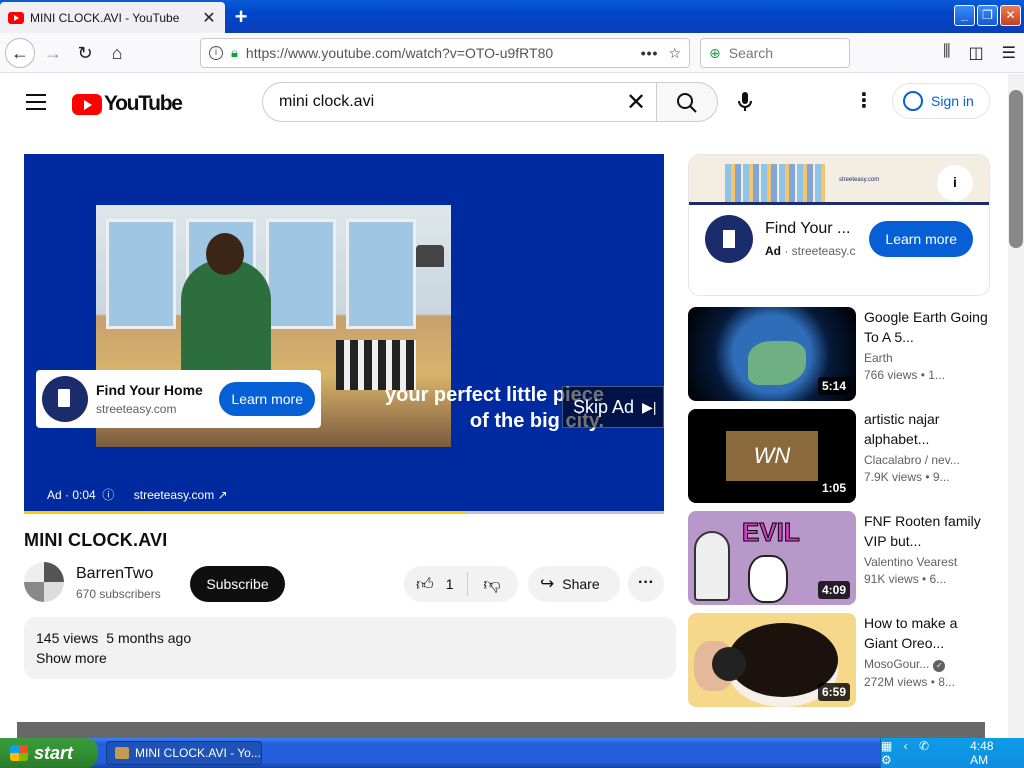  Describe the element at coordinates (775, 53) in the screenshot. I see `browser-search-field: ⊕ Search` at that location.